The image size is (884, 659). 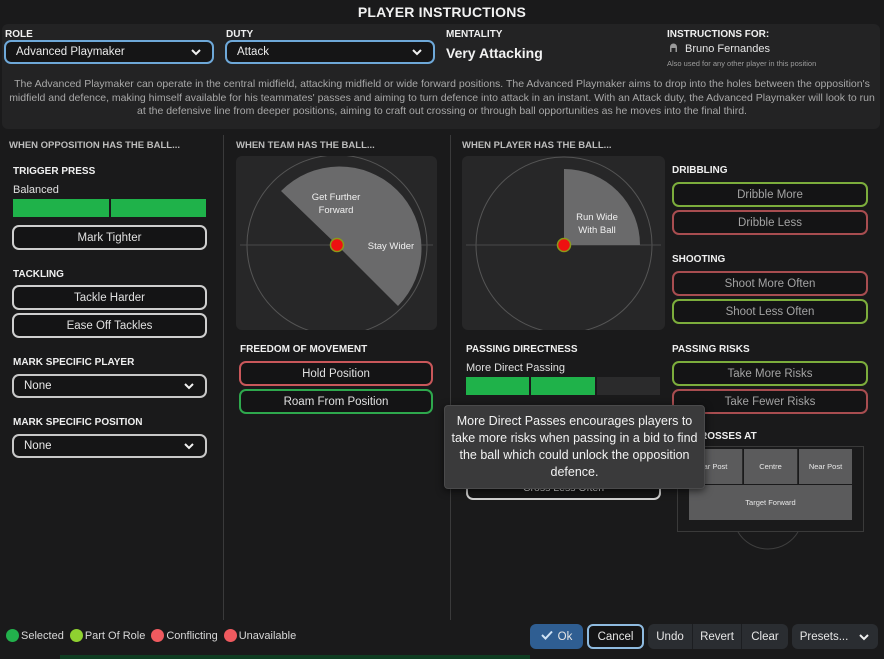 What do you see at coordinates (54, 171) in the screenshot?
I see `trigger-press-label: TRIGGER PRESS` at bounding box center [54, 171].